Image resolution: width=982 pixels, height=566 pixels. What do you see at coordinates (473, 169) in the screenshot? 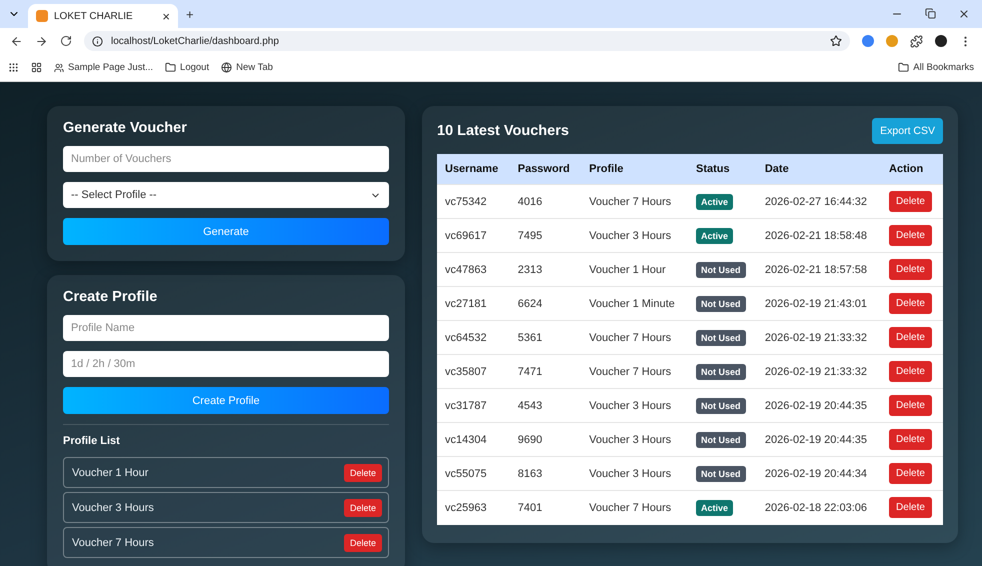
I see `column-header: Username` at bounding box center [473, 169].